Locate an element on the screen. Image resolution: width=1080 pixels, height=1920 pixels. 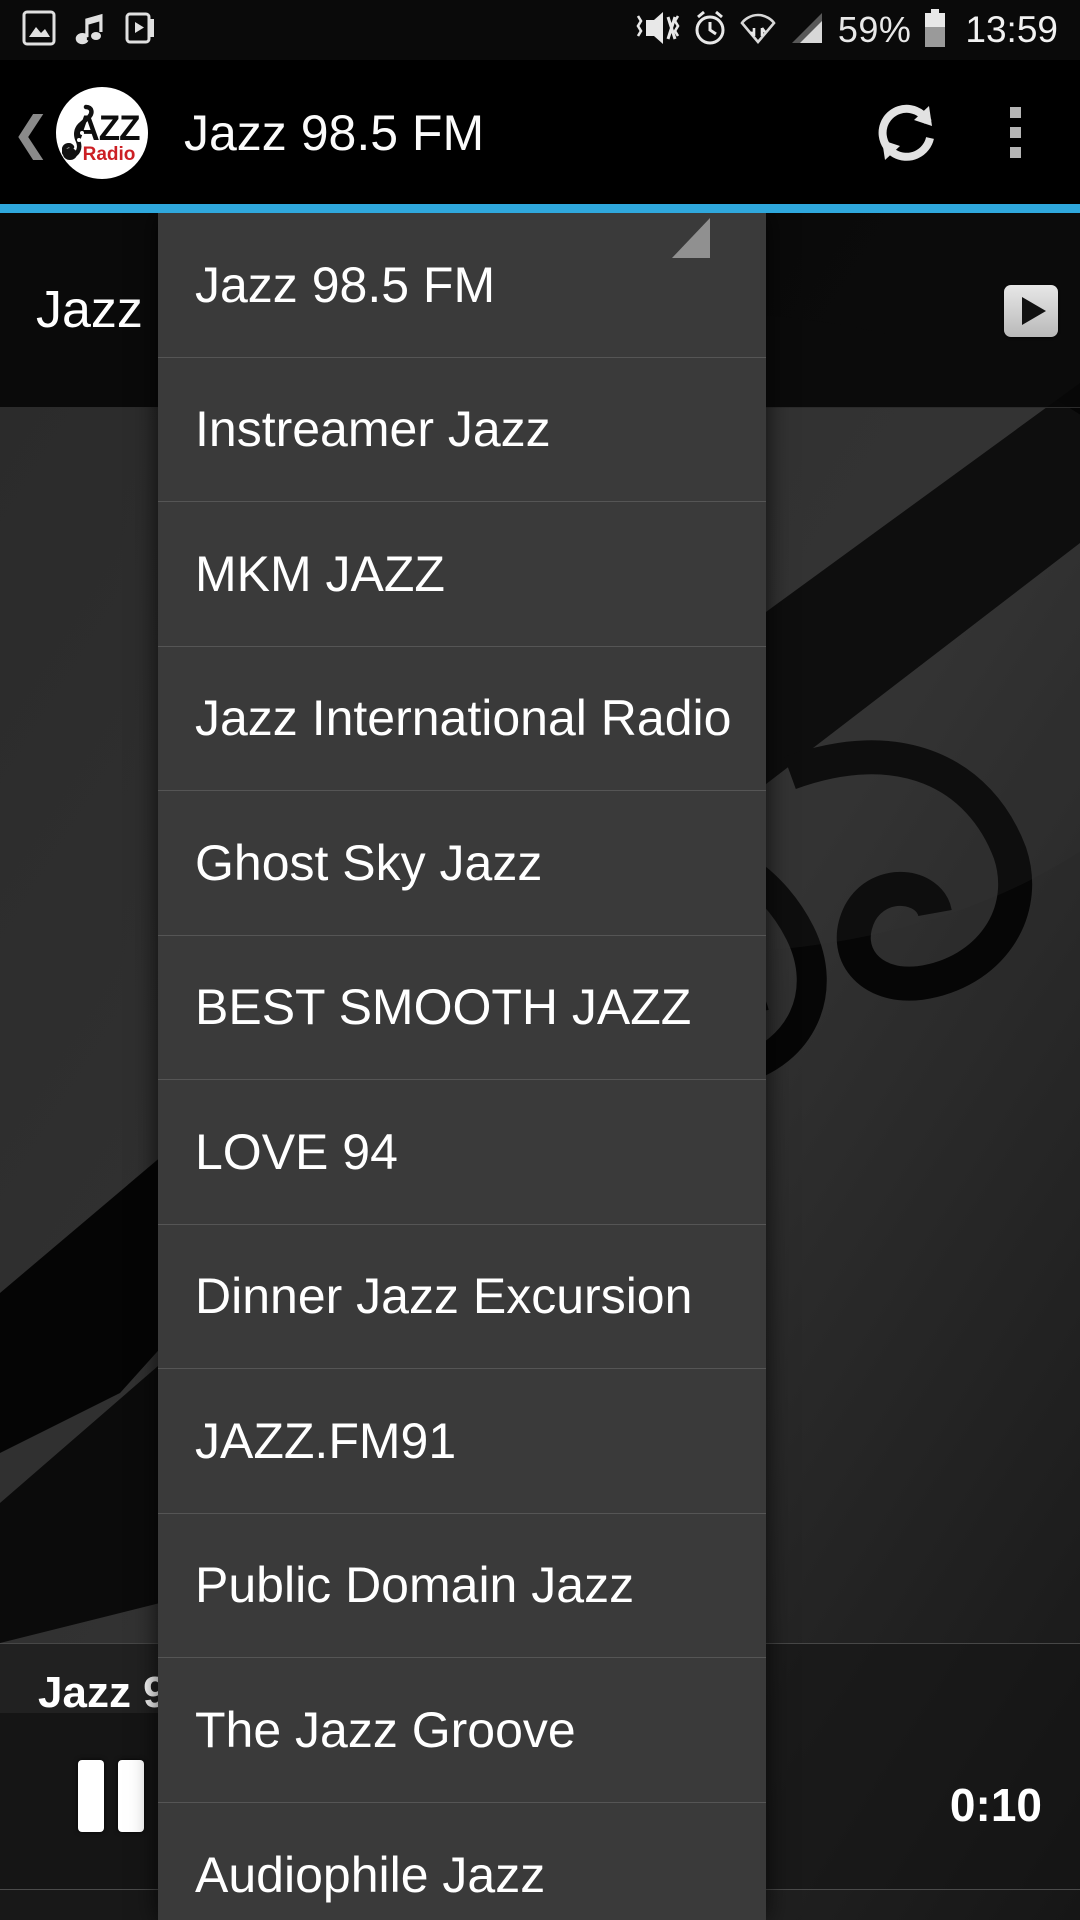
status-bar-right-icons: 59% 13:59 is located at coordinates (846, 30).